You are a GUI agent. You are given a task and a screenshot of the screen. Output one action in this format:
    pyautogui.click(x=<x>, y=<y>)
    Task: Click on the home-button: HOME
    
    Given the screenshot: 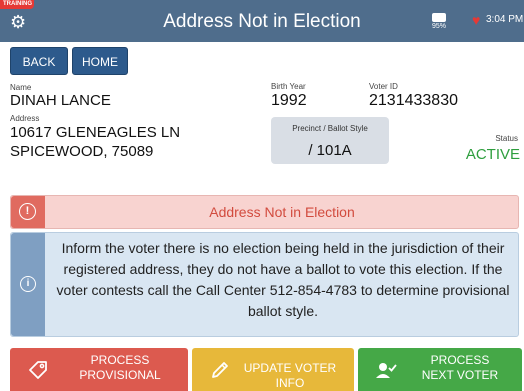 What is the action you would take?
    pyautogui.click(x=100, y=61)
    